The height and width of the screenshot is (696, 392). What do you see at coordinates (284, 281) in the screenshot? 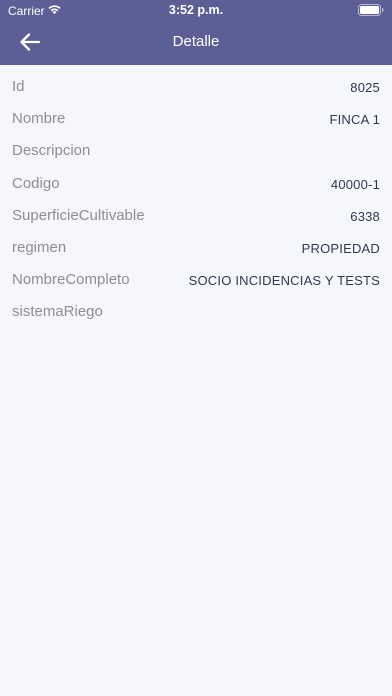
I see `detail-value: SOCIO INCIDENCIAS Y TESTS` at bounding box center [284, 281].